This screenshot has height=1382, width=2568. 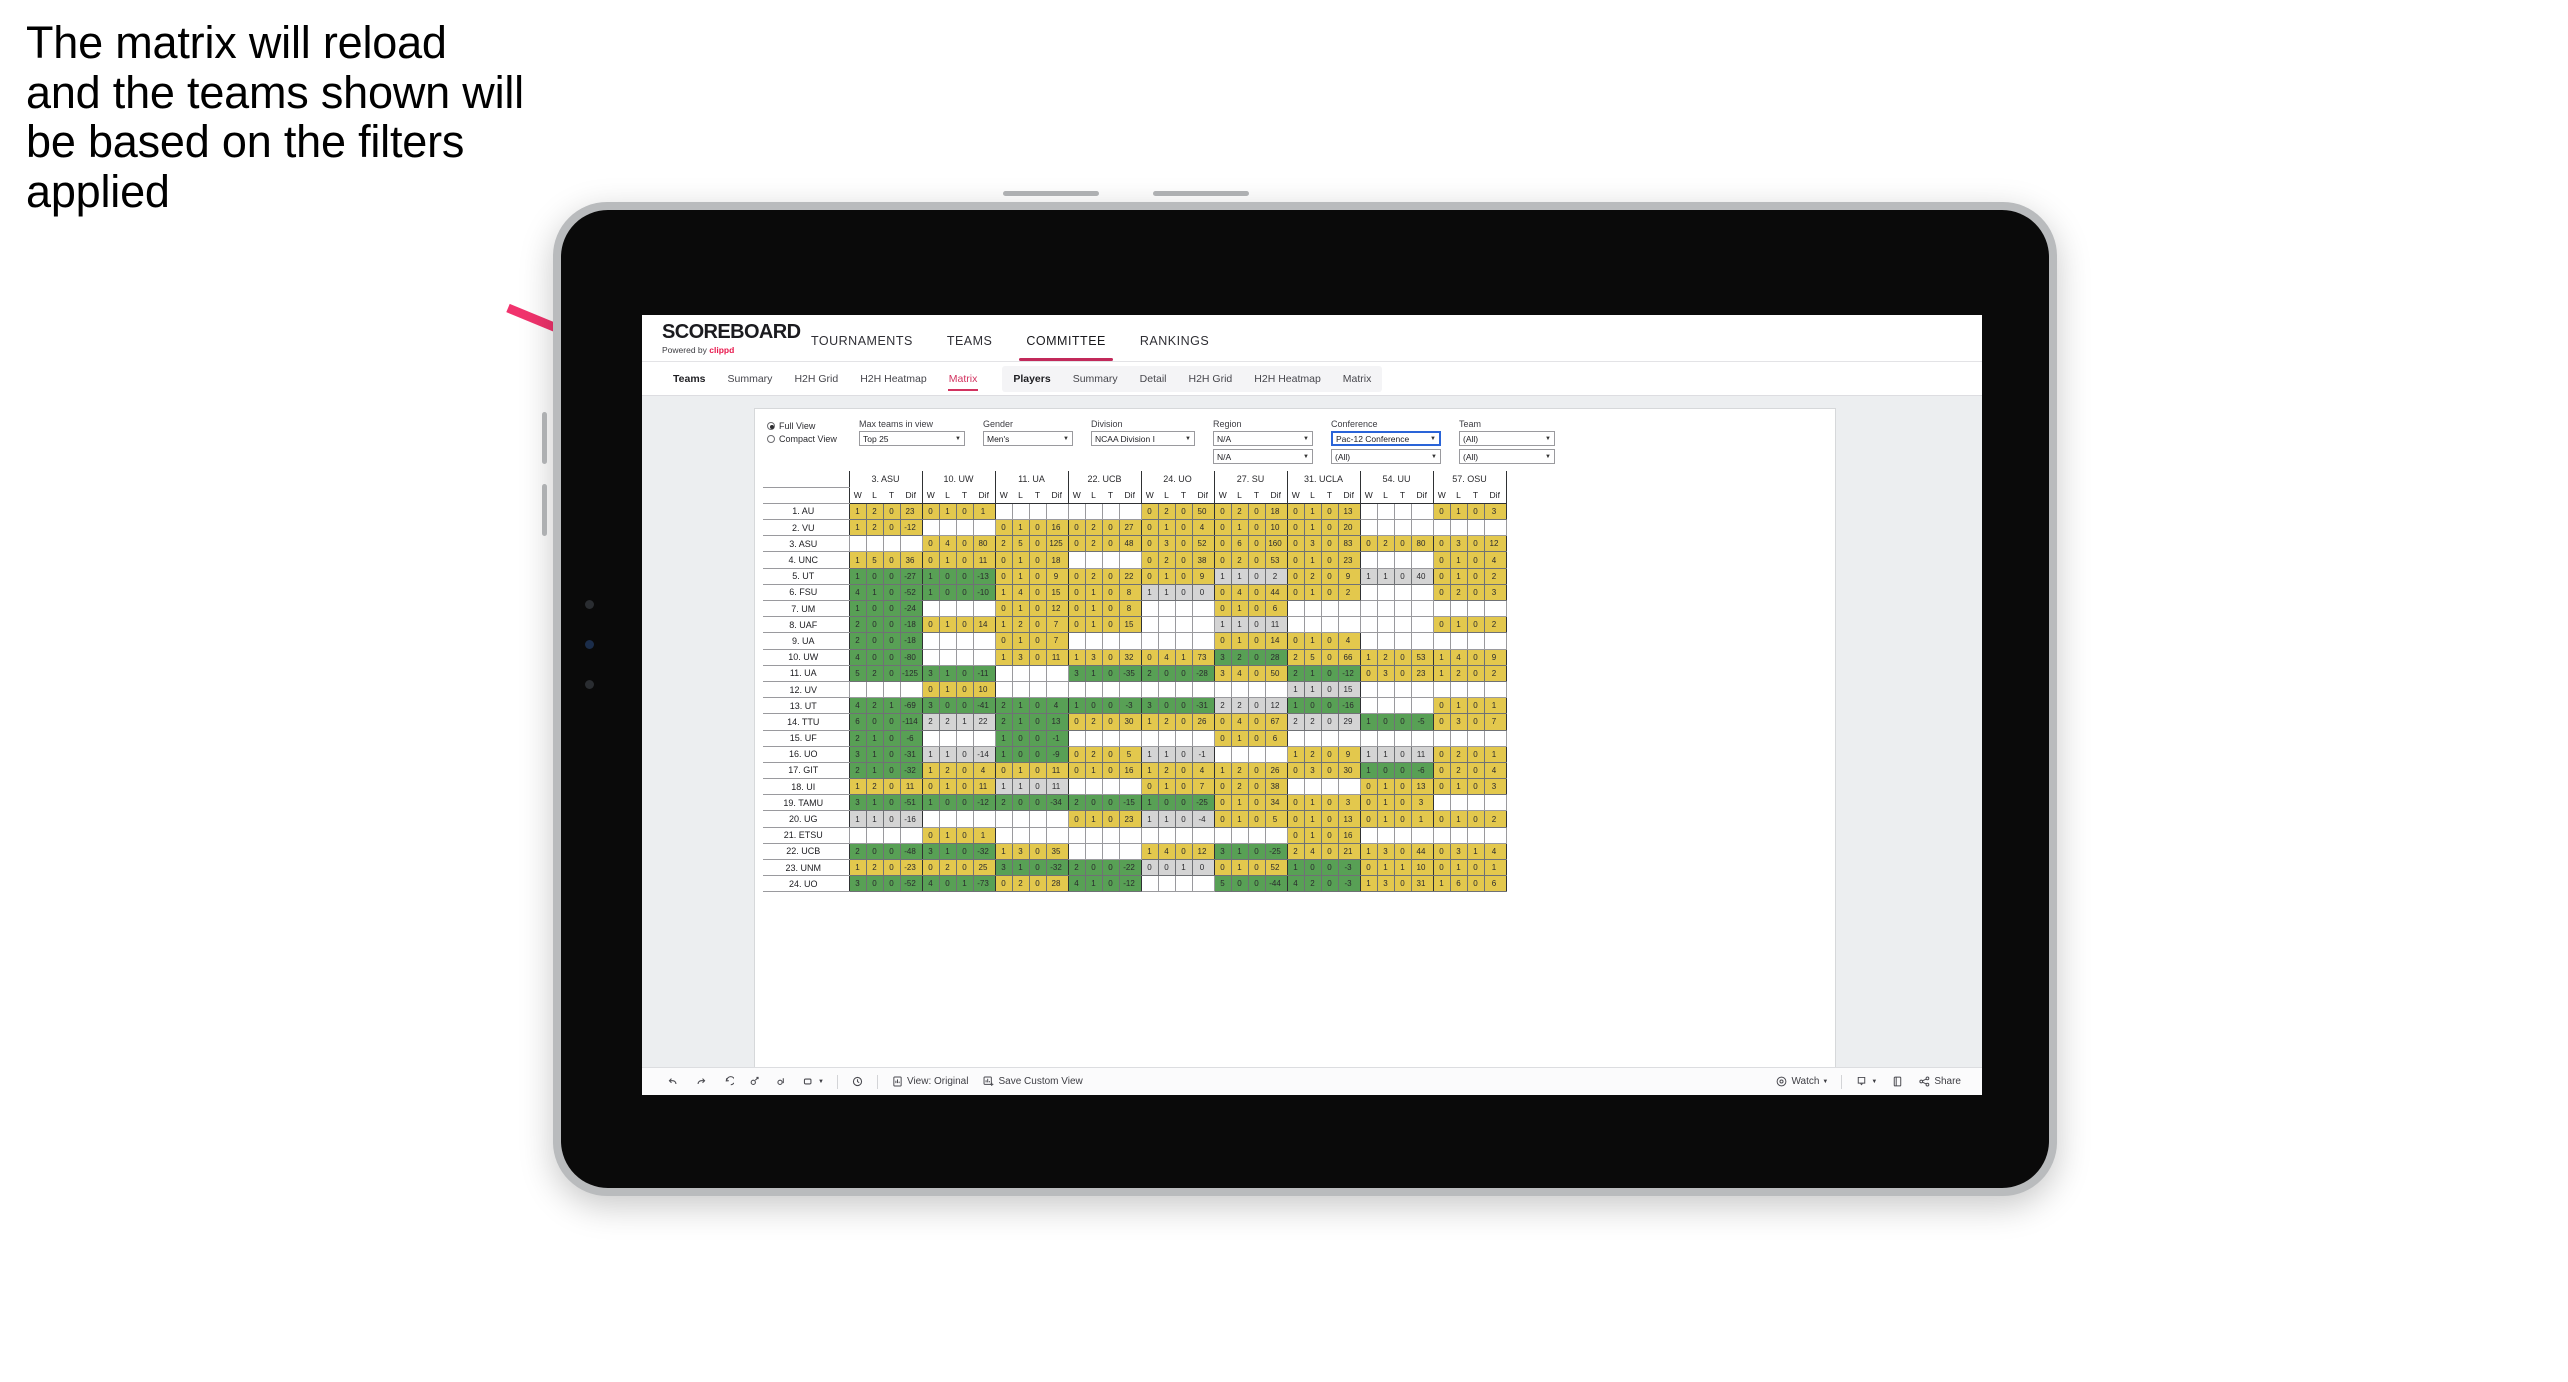 I want to click on nav-tournaments: TOURNAMENTS, so click(x=862, y=347).